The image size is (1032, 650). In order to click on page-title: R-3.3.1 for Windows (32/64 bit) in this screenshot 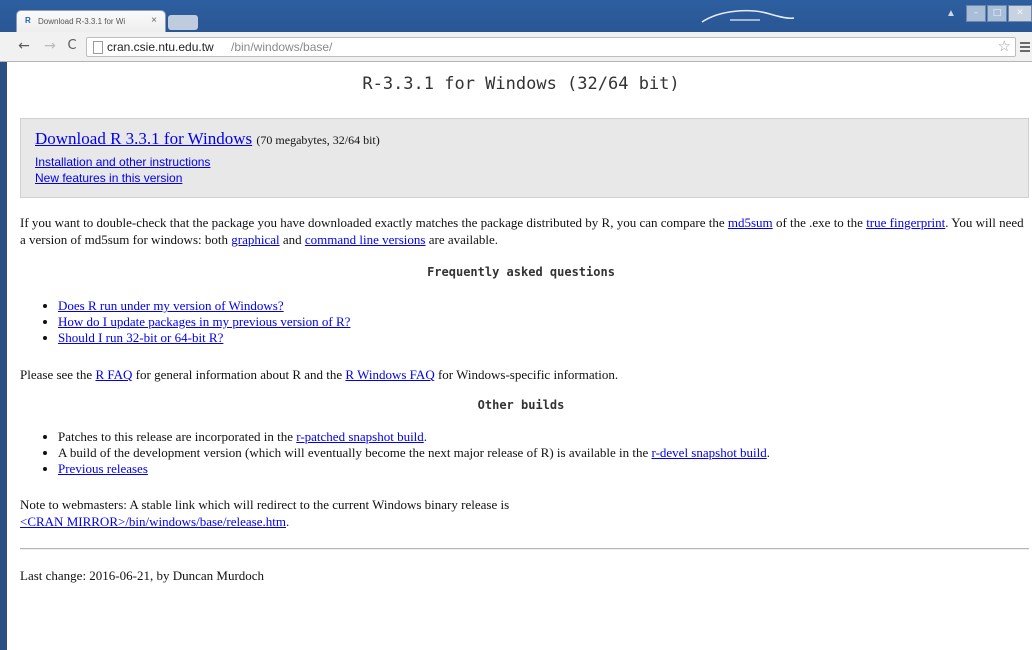, I will do `click(521, 84)`.